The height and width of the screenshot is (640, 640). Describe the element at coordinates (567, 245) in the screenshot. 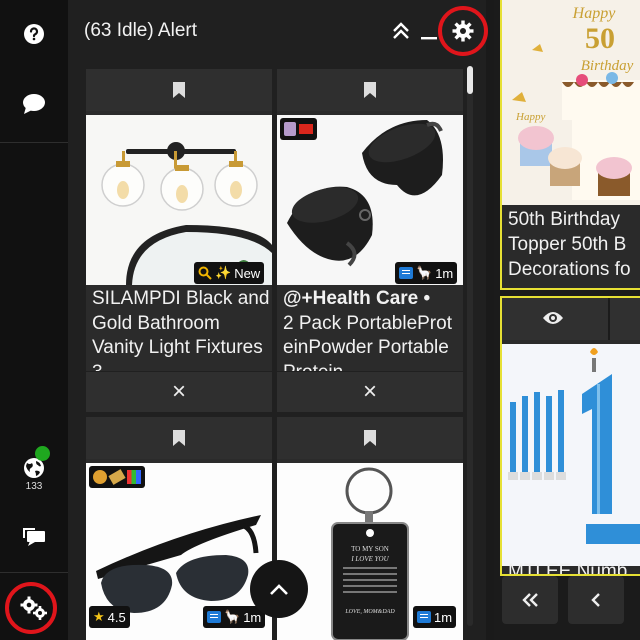

I see `card-title-line: Topper 50th B` at that location.